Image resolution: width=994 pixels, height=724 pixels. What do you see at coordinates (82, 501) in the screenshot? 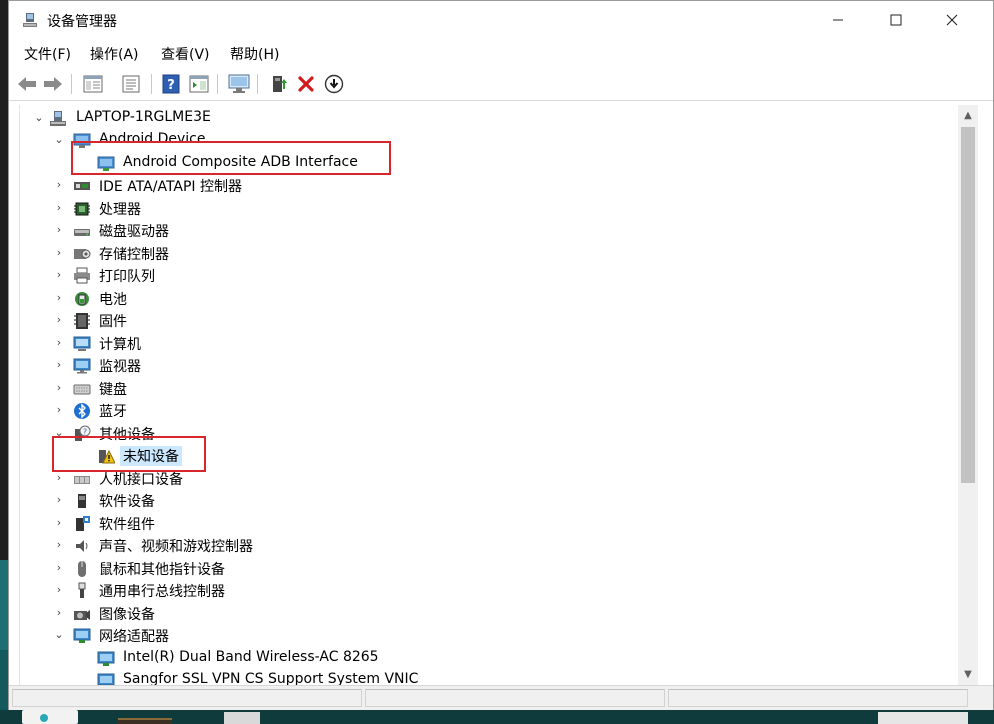
I see `software-device-icon` at bounding box center [82, 501].